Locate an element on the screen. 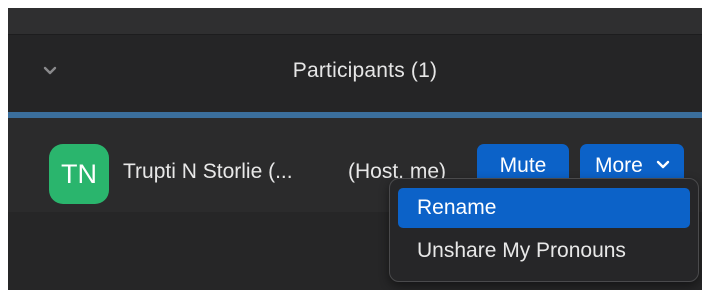 This screenshot has width=702, height=290. more-button-label: More is located at coordinates (619, 165).